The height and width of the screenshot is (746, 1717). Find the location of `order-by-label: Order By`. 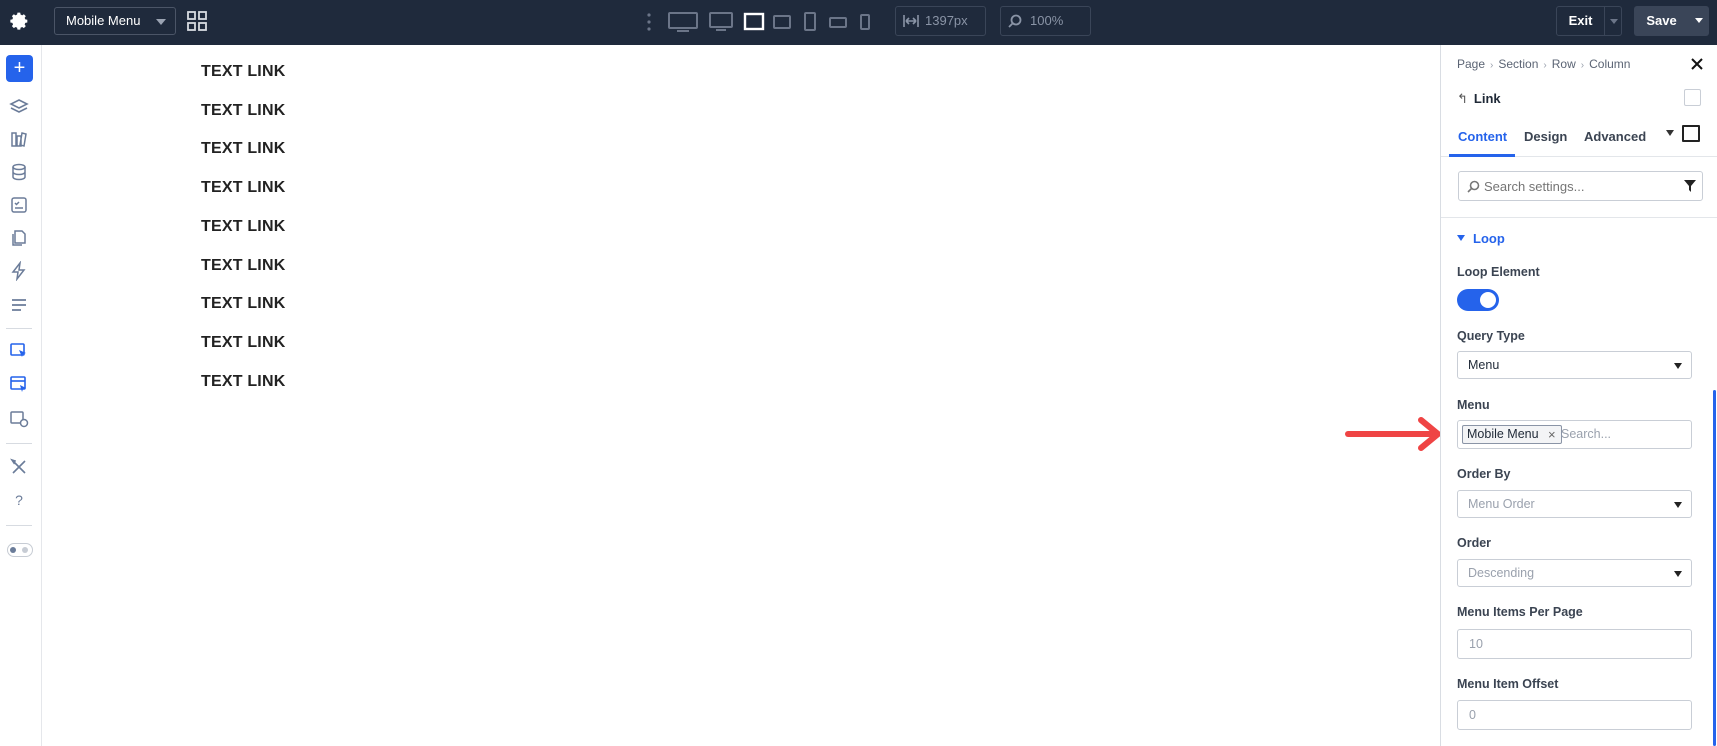

order-by-label: Order By is located at coordinates (1484, 474).